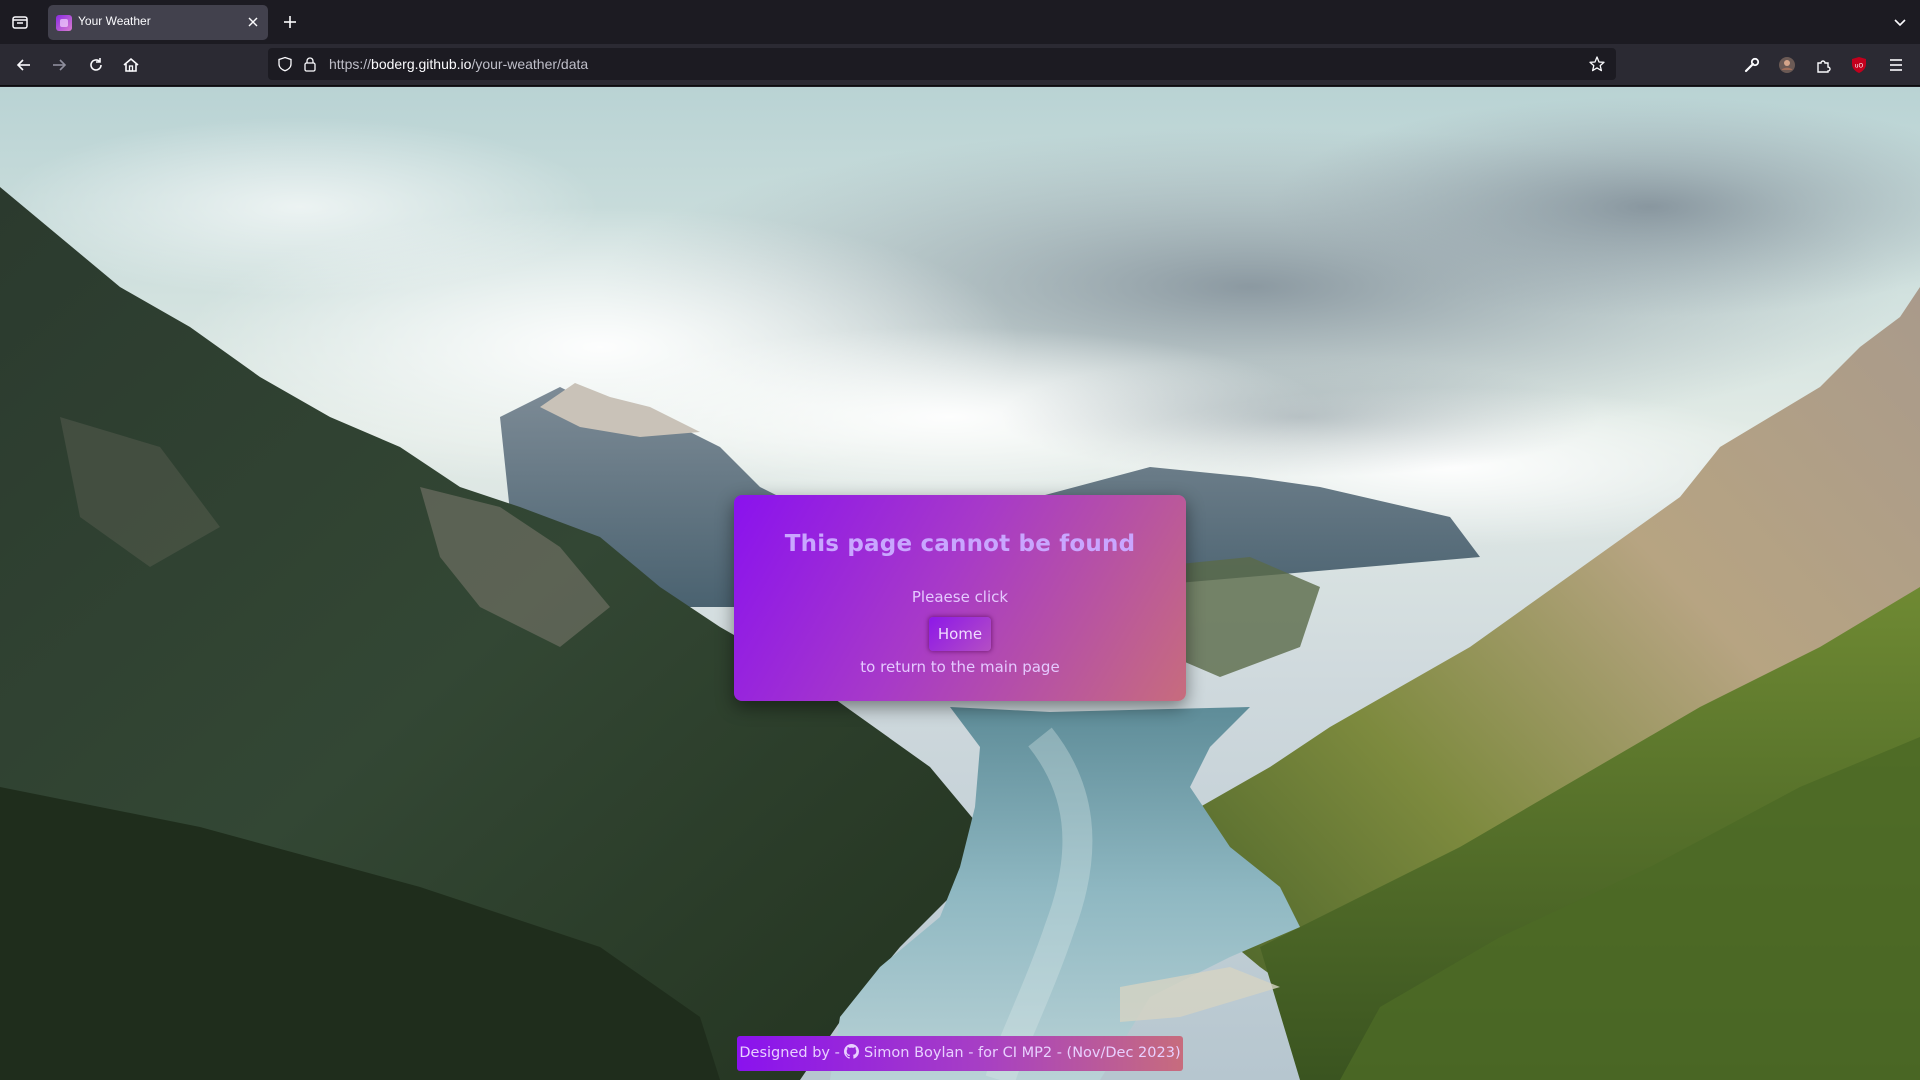 This screenshot has height=1080, width=1920. Describe the element at coordinates (530, 64) in the screenshot. I see `url-path: /your-weather/data` at that location.